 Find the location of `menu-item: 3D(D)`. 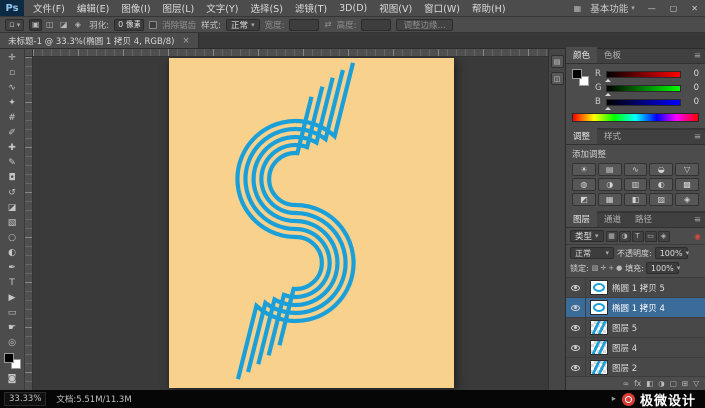

menu-item: 3D(D) is located at coordinates (353, 8).